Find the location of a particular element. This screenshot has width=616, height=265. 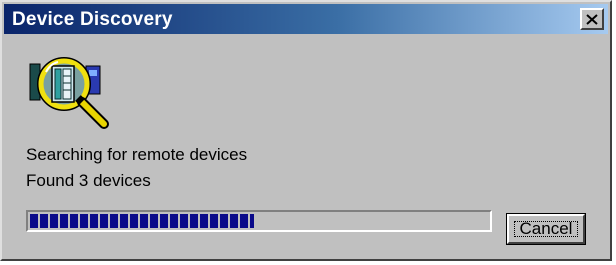

status-found-count-text: Found 3 devices is located at coordinates (88, 180).